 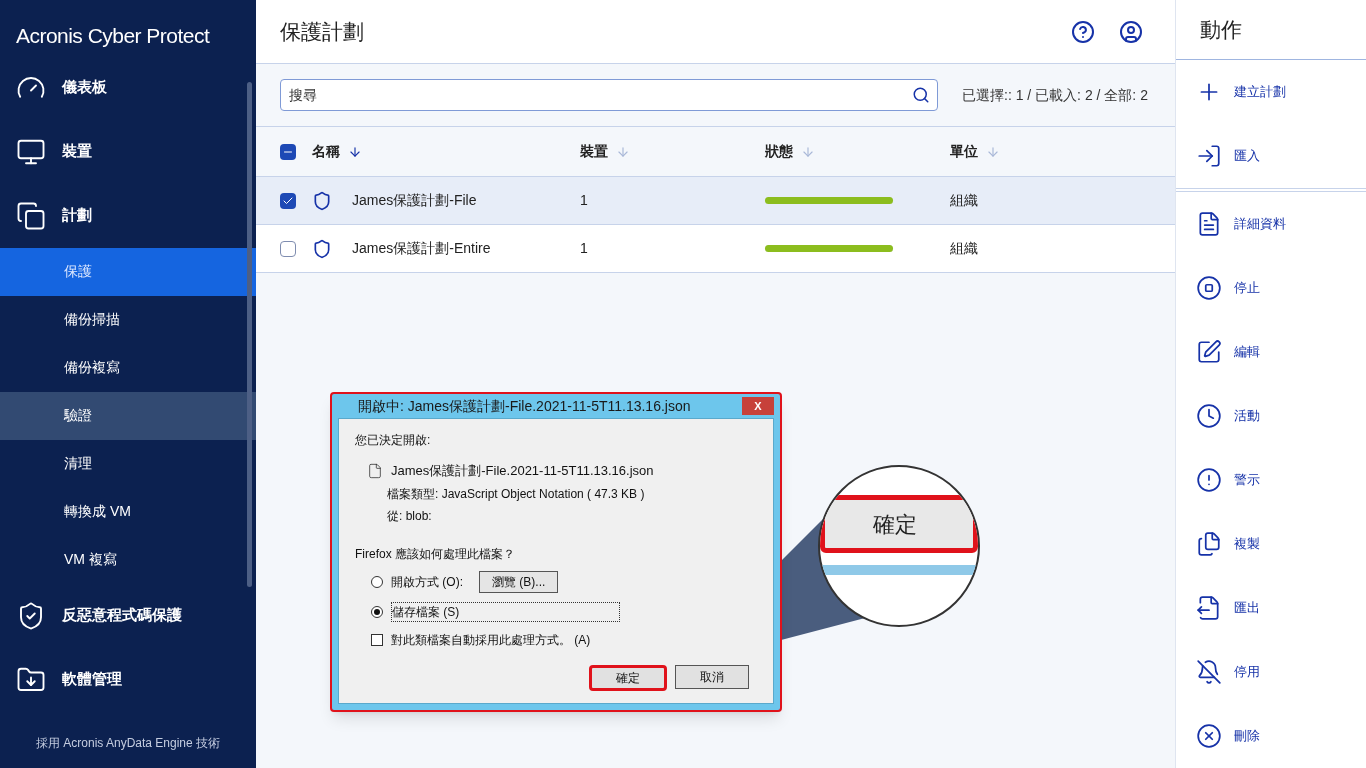 What do you see at coordinates (322, 31) in the screenshot?
I see `page-title: 保護計劃` at bounding box center [322, 31].